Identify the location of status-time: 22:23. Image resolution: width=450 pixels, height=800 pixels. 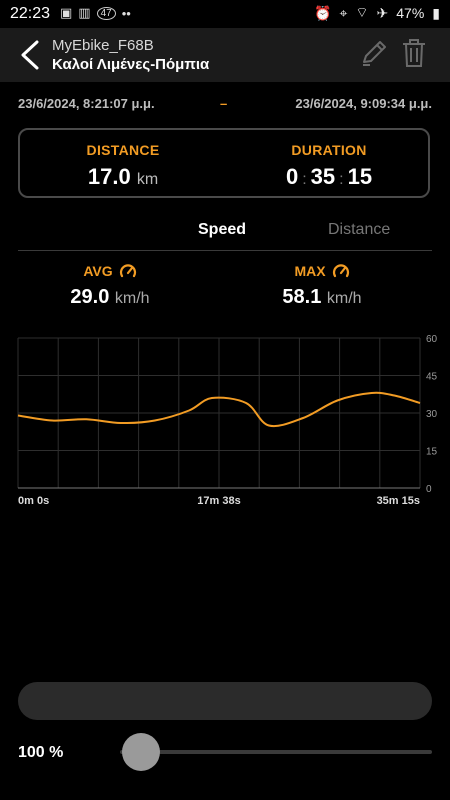
(30, 13).